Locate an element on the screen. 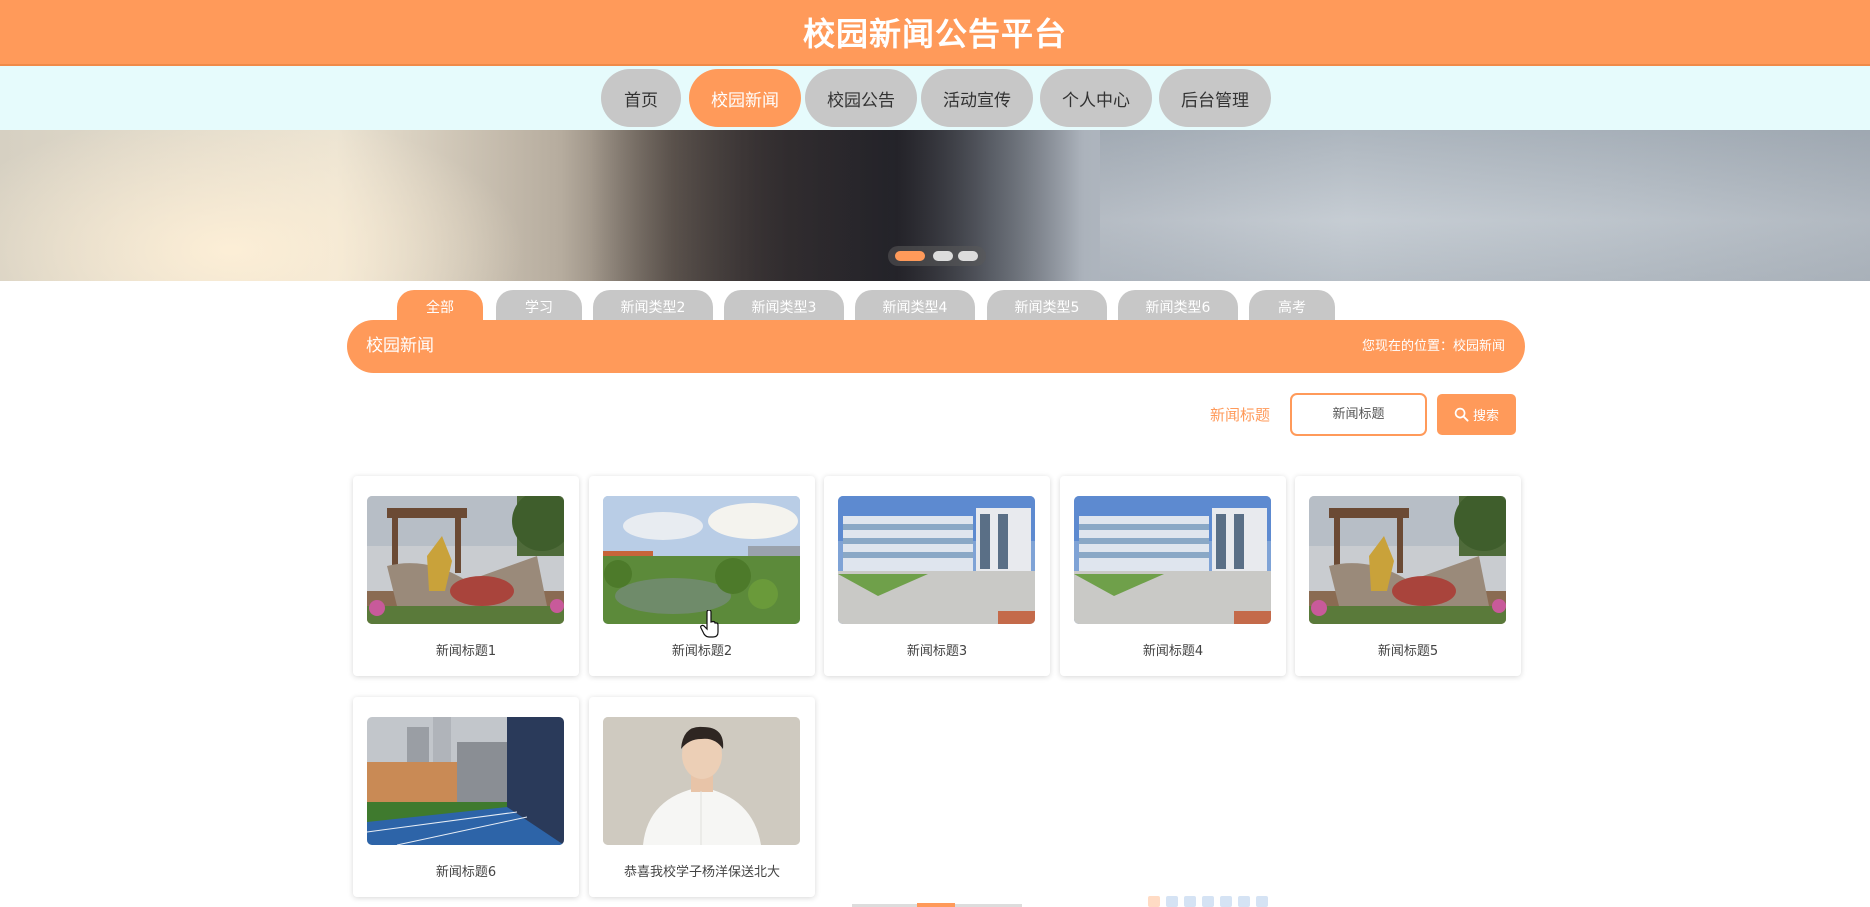 Image resolution: width=1870 pixels, height=907 pixels. floating-toolbar is located at coordinates (1245, 901).